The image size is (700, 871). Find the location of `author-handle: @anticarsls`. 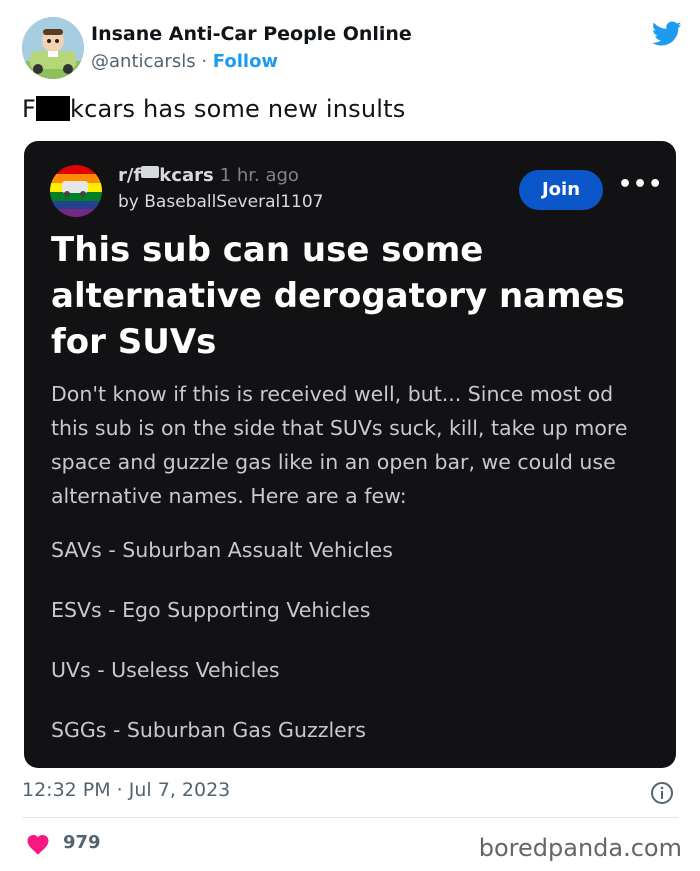

author-handle: @anticarsls is located at coordinates (143, 61).